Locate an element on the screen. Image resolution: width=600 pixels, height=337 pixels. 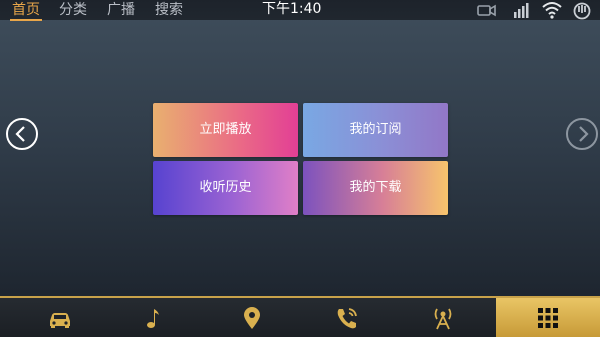
next-page-button is located at coordinates (582, 134).